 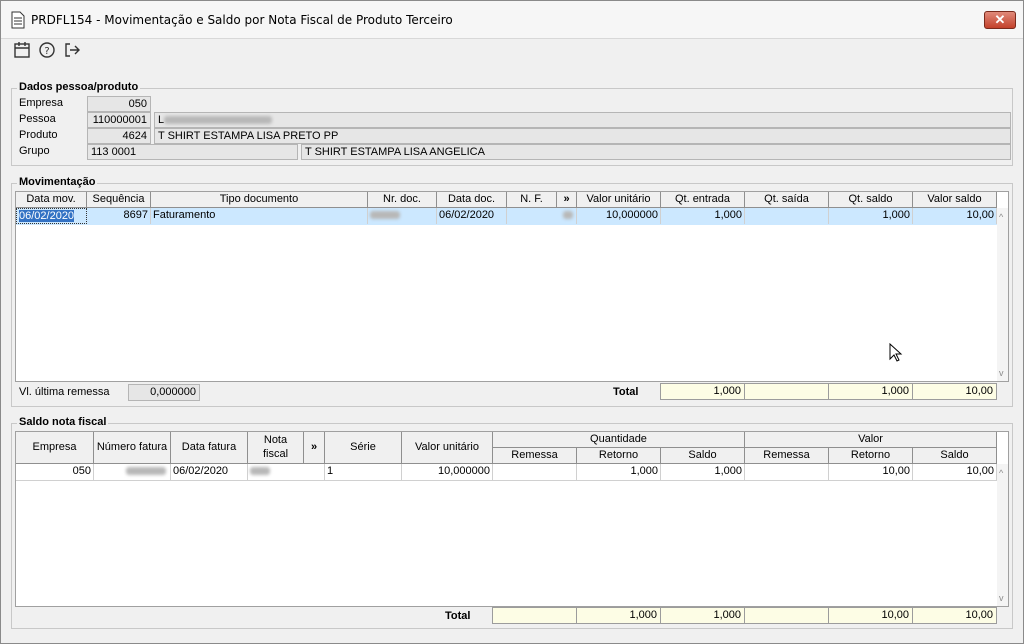 What do you see at coordinates (472, 216) in the screenshot?
I see `cell-data-doc: 06/02/2020` at bounding box center [472, 216].